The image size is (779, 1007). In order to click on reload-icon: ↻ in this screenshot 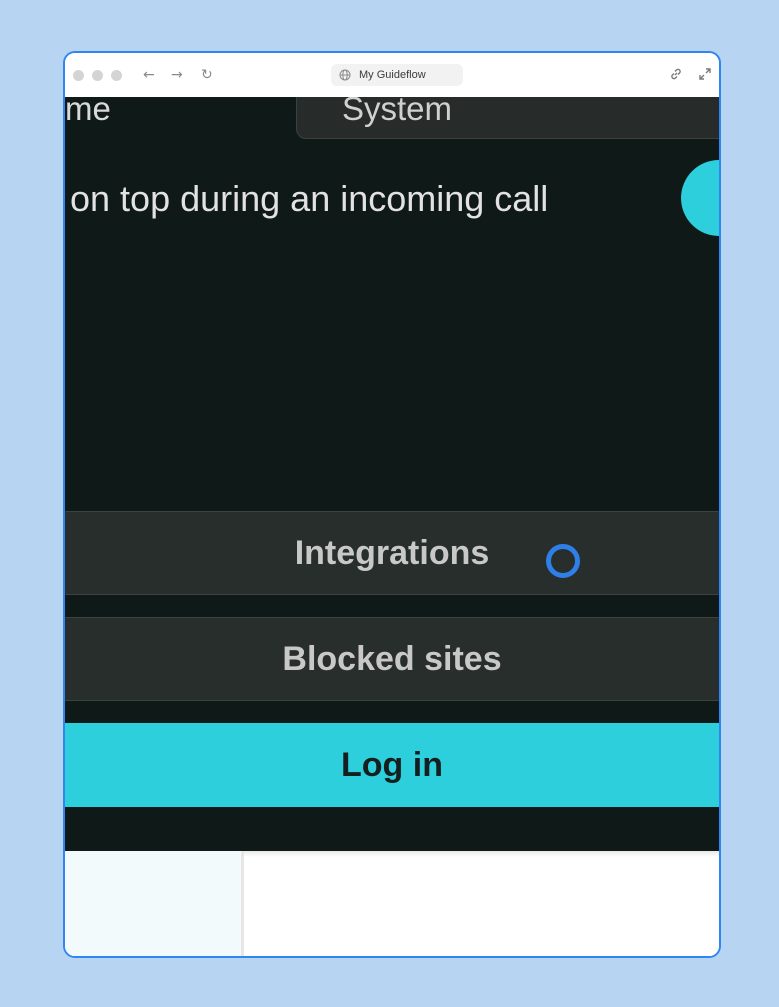, I will do `click(207, 75)`.